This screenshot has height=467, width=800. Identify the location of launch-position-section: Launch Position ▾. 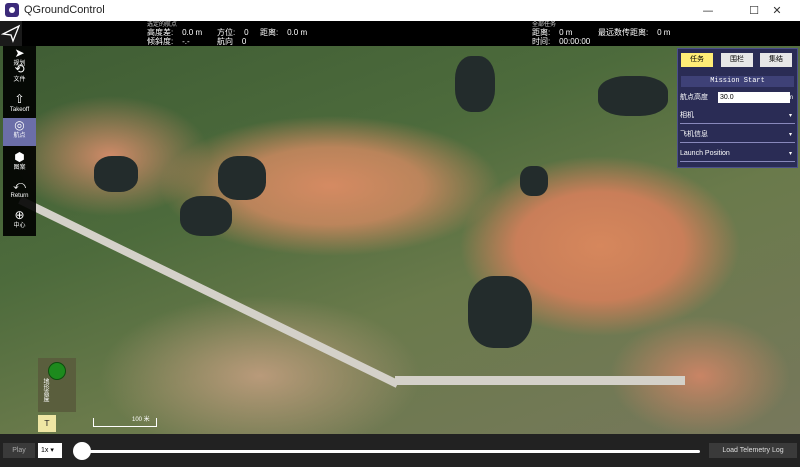
(737, 154).